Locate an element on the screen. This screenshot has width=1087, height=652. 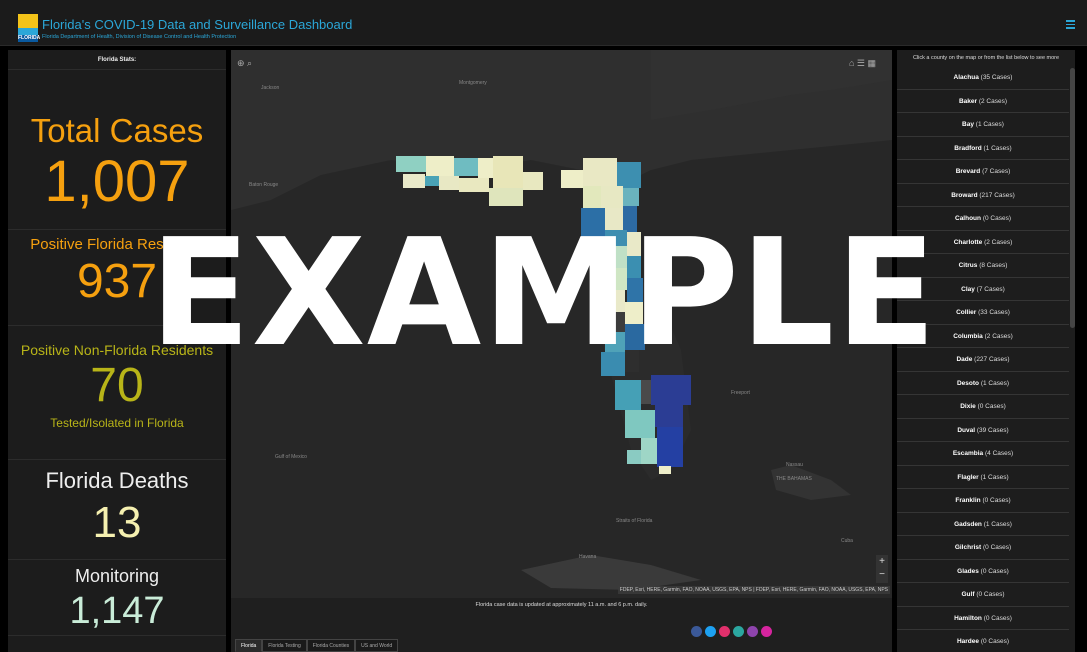
map-label-freeport: Freeport is located at coordinates (740, 393).